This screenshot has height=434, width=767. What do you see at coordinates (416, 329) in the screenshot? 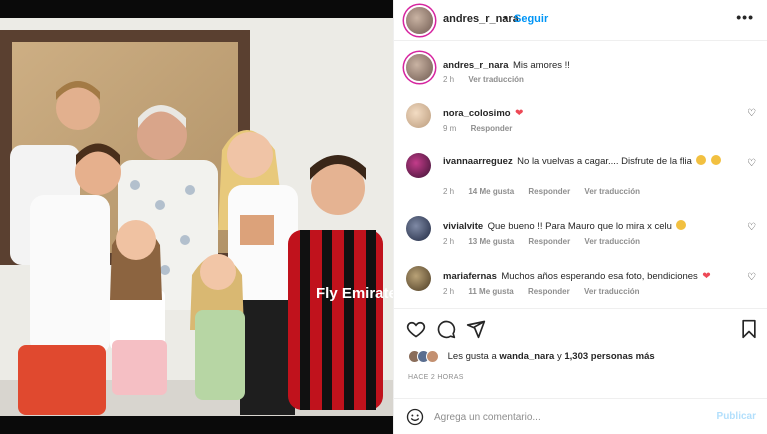
I see `like-heart-icon` at bounding box center [416, 329].